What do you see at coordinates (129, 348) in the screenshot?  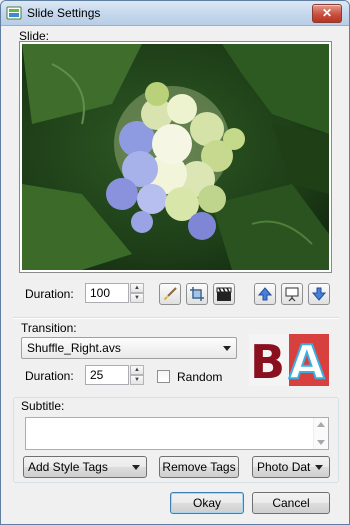 I see `transition-select: Shuffle_Right.avs` at bounding box center [129, 348].